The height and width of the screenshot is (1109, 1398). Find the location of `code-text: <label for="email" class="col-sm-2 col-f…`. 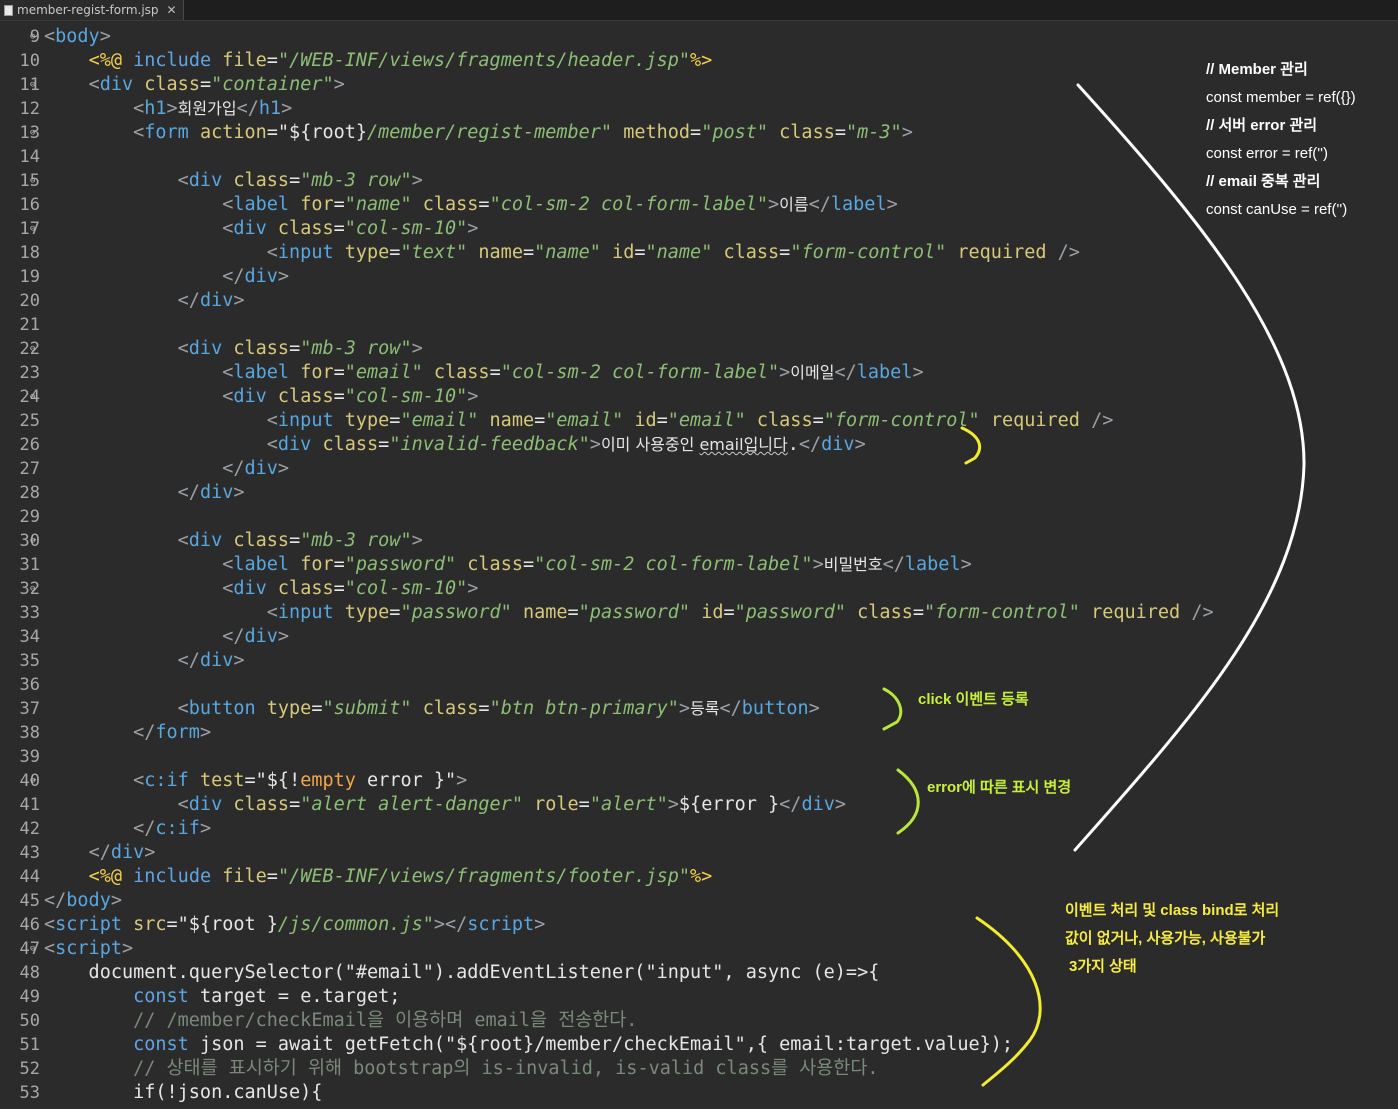

code-text: <label for="email" class="col-sm-2 col-f… is located at coordinates (483, 373).